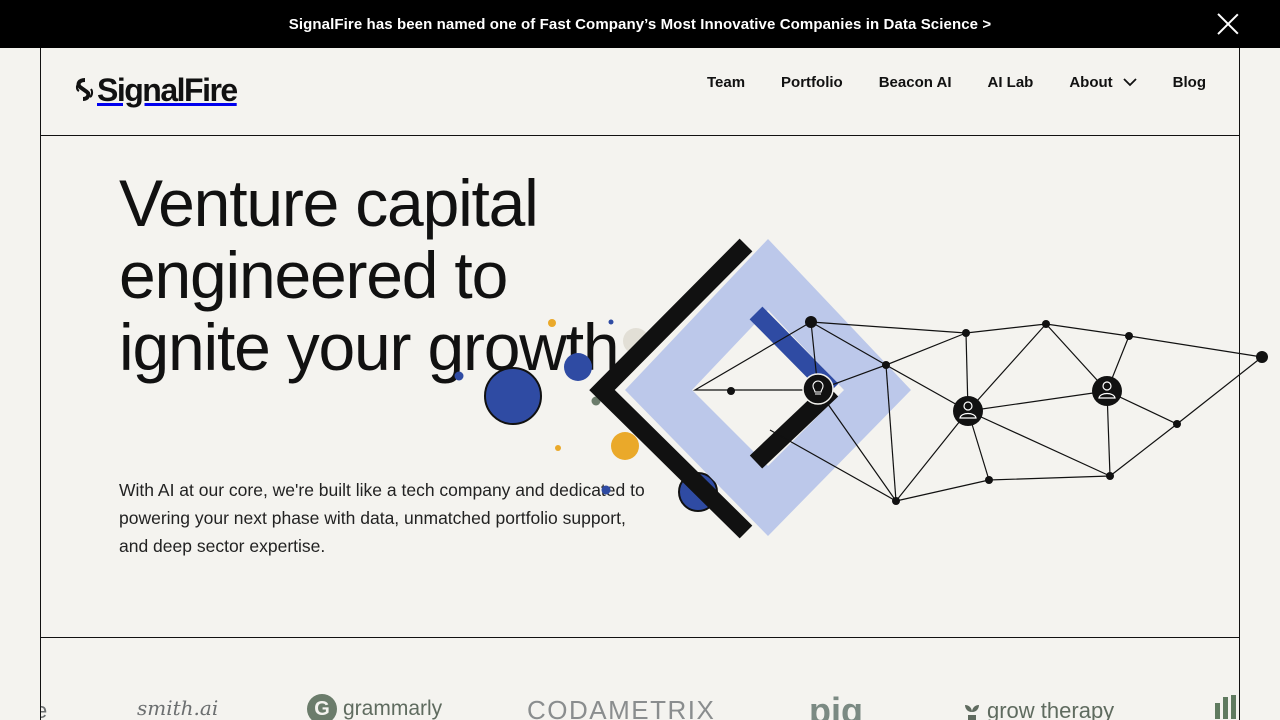 Image resolution: width=1280 pixels, height=720 pixels. I want to click on portfolio-logo-grammarly: G grammarly, so click(374, 707).